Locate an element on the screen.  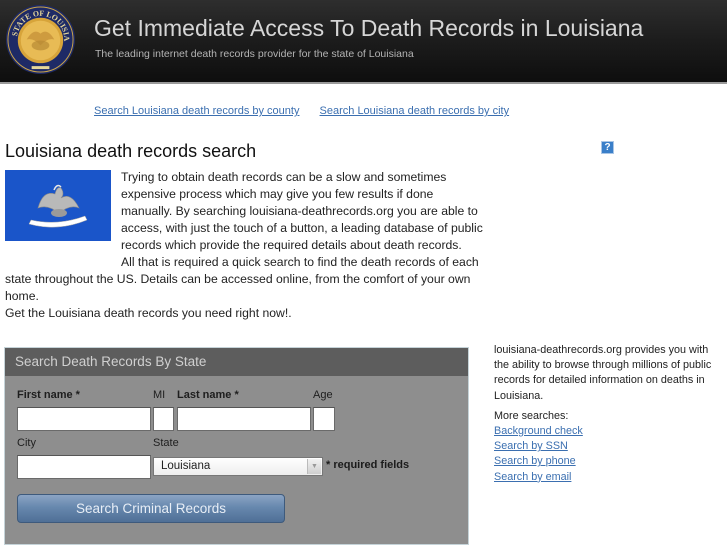
state-seal-icon: STATE OF LOUISIANA is located at coordinates (40, 39).